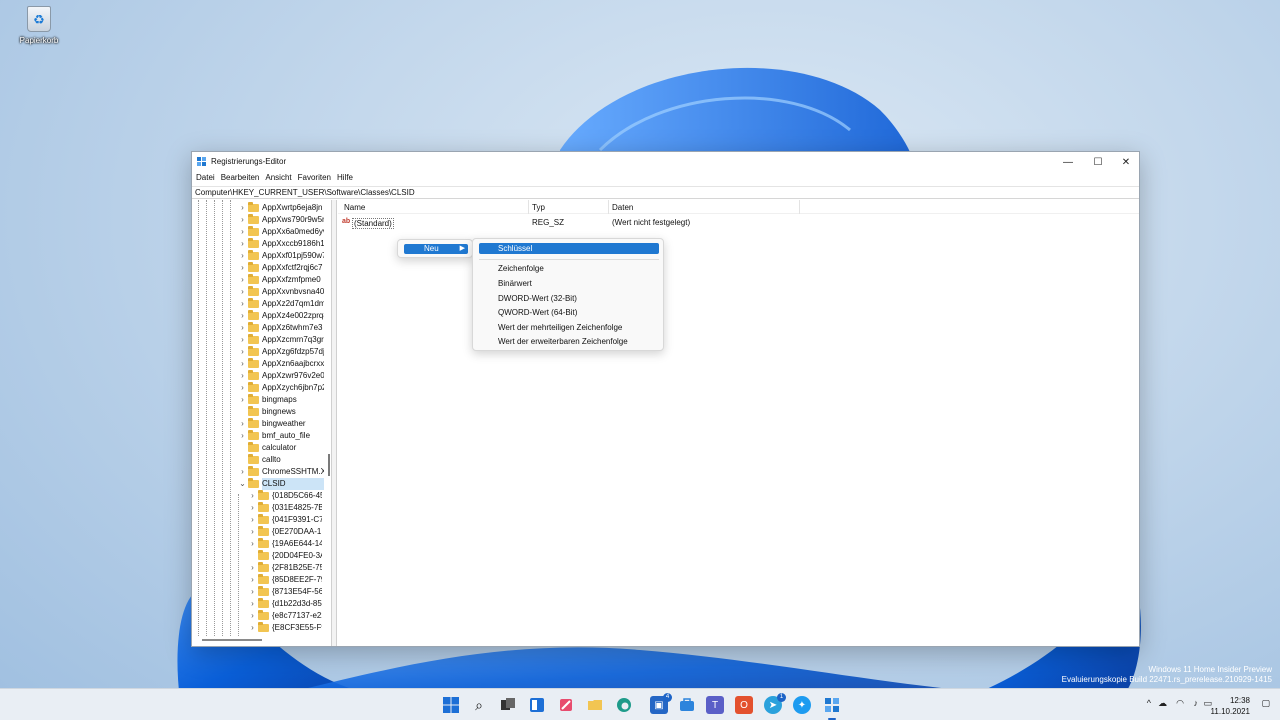 This screenshot has height=720, width=1280. What do you see at coordinates (285, 580) in the screenshot?
I see `tree-item-clsid-child: › {85D8EE2F-794` at bounding box center [285, 580].